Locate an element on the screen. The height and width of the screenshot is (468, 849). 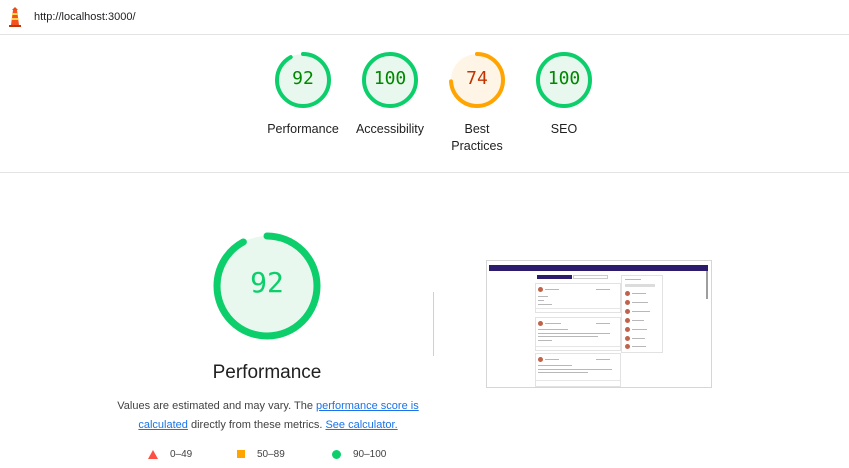
square-icon is located at coordinates (241, 454).